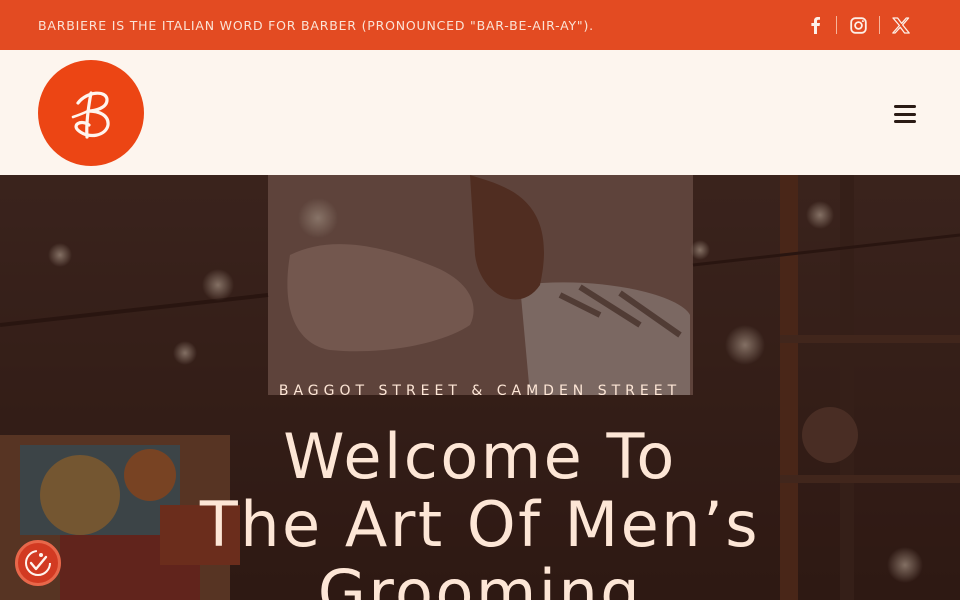  I want to click on facebook-icon, so click(815, 25).